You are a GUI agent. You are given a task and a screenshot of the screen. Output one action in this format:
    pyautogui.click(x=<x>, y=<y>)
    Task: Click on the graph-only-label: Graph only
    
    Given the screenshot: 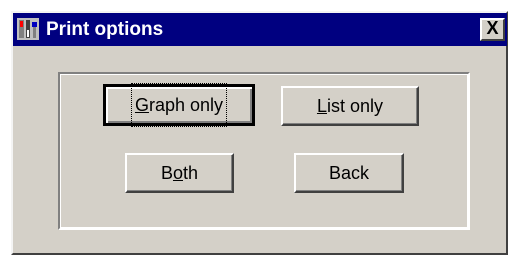 What is the action you would take?
    pyautogui.click(x=179, y=105)
    